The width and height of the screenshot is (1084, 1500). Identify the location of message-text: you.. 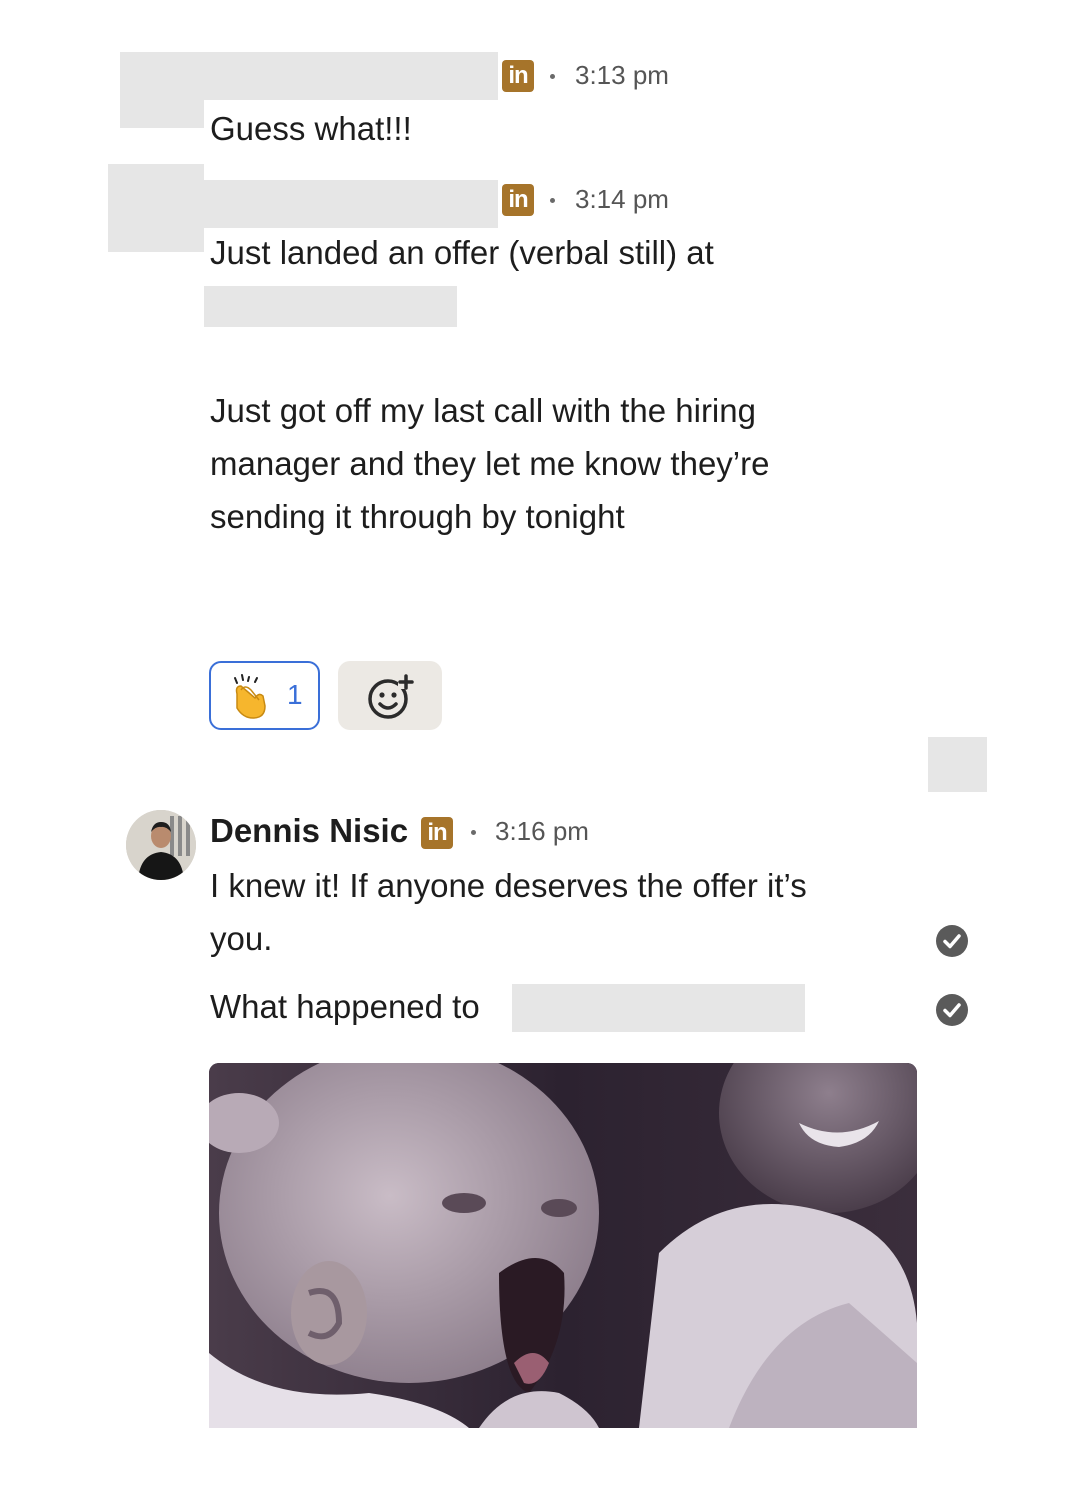
(241, 938).